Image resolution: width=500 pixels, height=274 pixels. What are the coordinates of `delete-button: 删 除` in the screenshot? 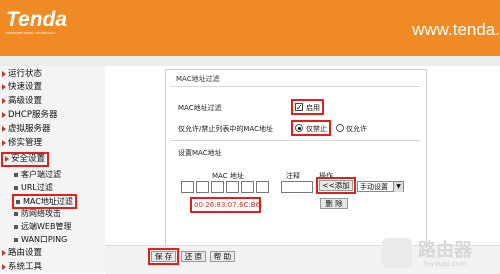 It's located at (334, 203).